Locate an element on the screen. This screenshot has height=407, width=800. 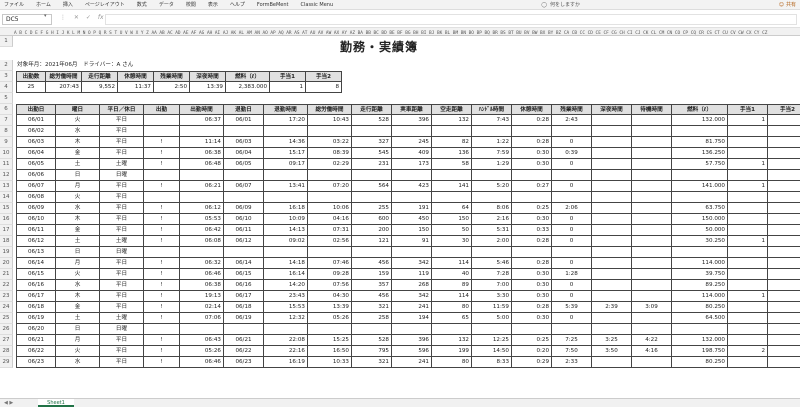
table-cell: 2:00 is located at coordinates (492, 241).